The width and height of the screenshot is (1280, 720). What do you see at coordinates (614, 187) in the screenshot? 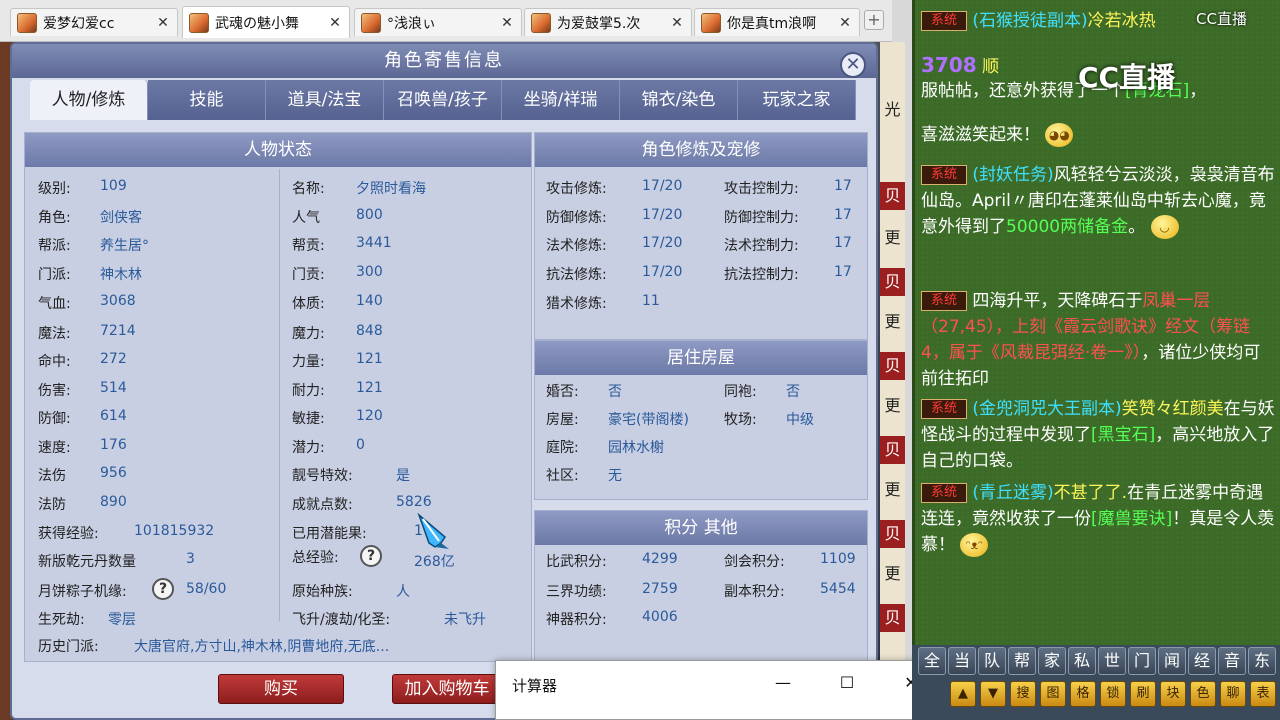
I see `cultivation-row: 攻击修炼: 17/20` at bounding box center [614, 187].